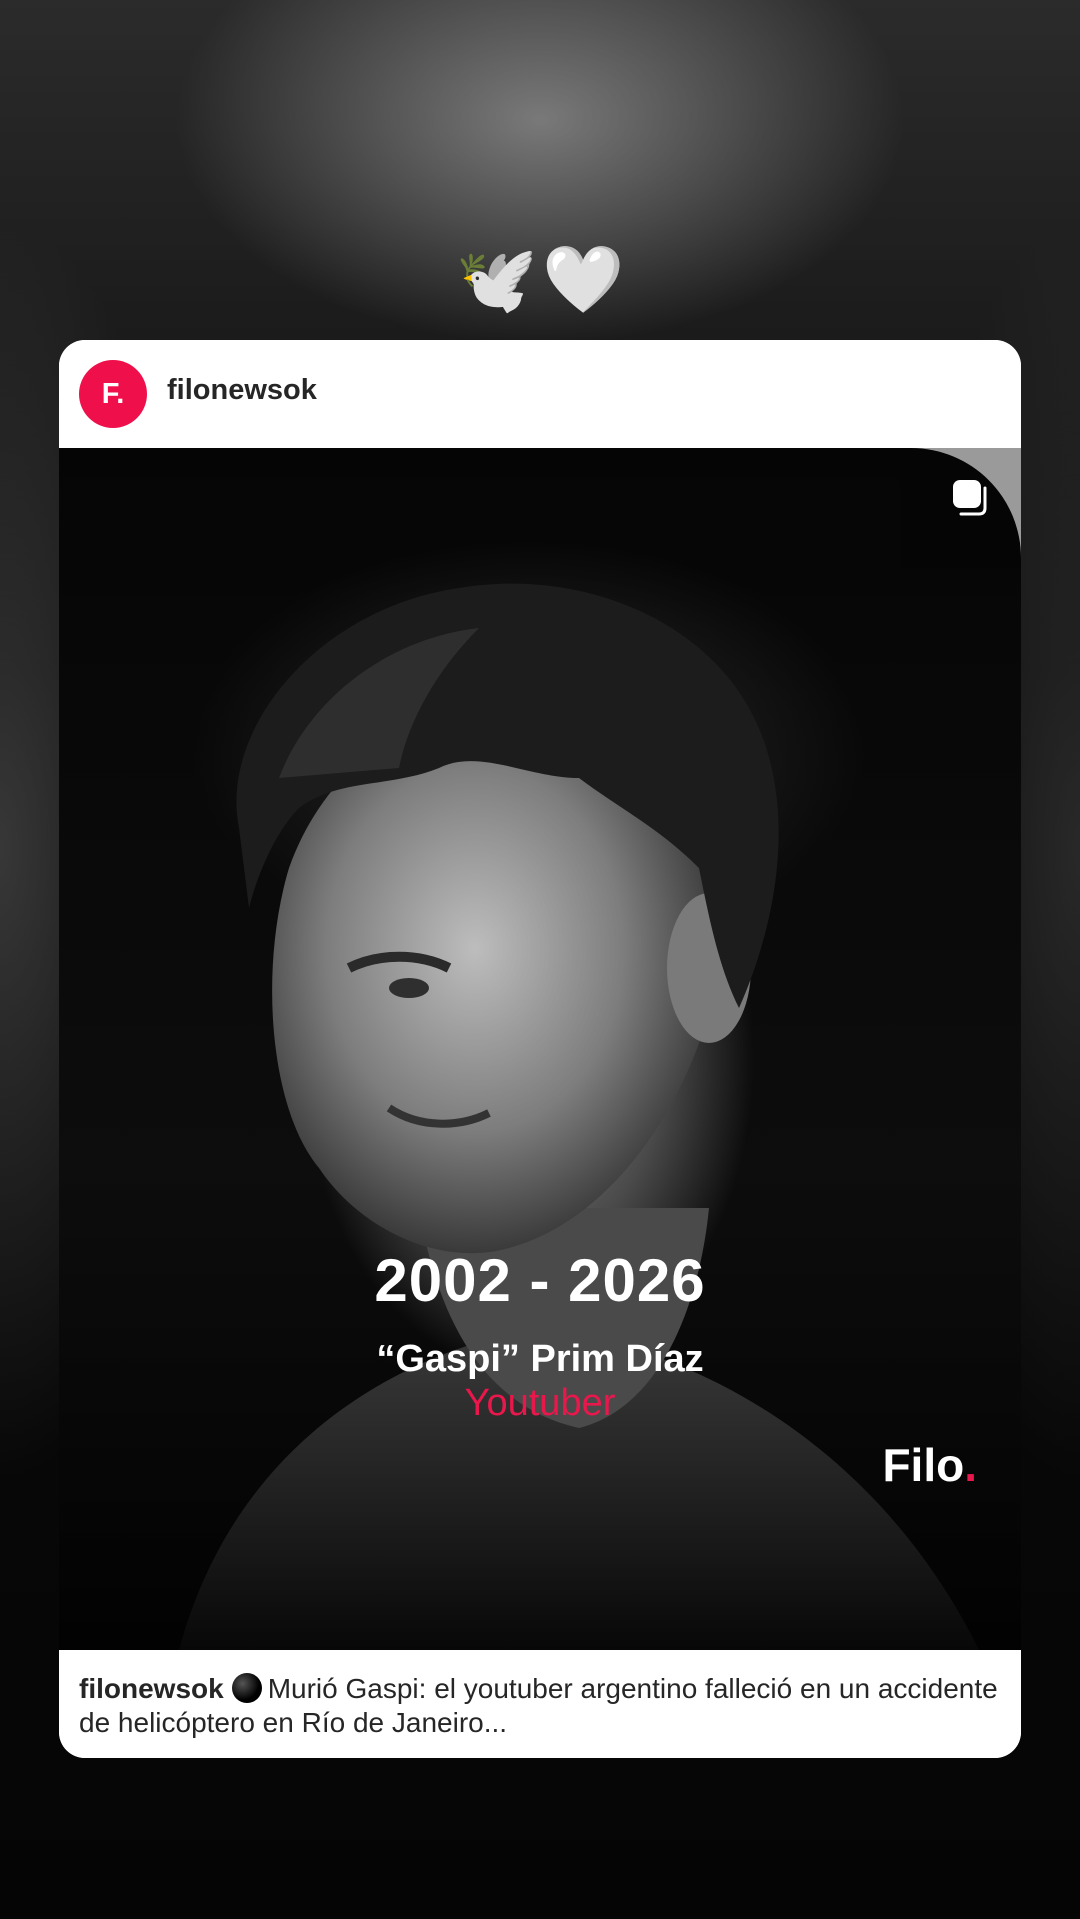 The height and width of the screenshot is (1919, 1080). Describe the element at coordinates (540, 1280) in the screenshot. I see `life-years: 2002 - 2026` at that location.